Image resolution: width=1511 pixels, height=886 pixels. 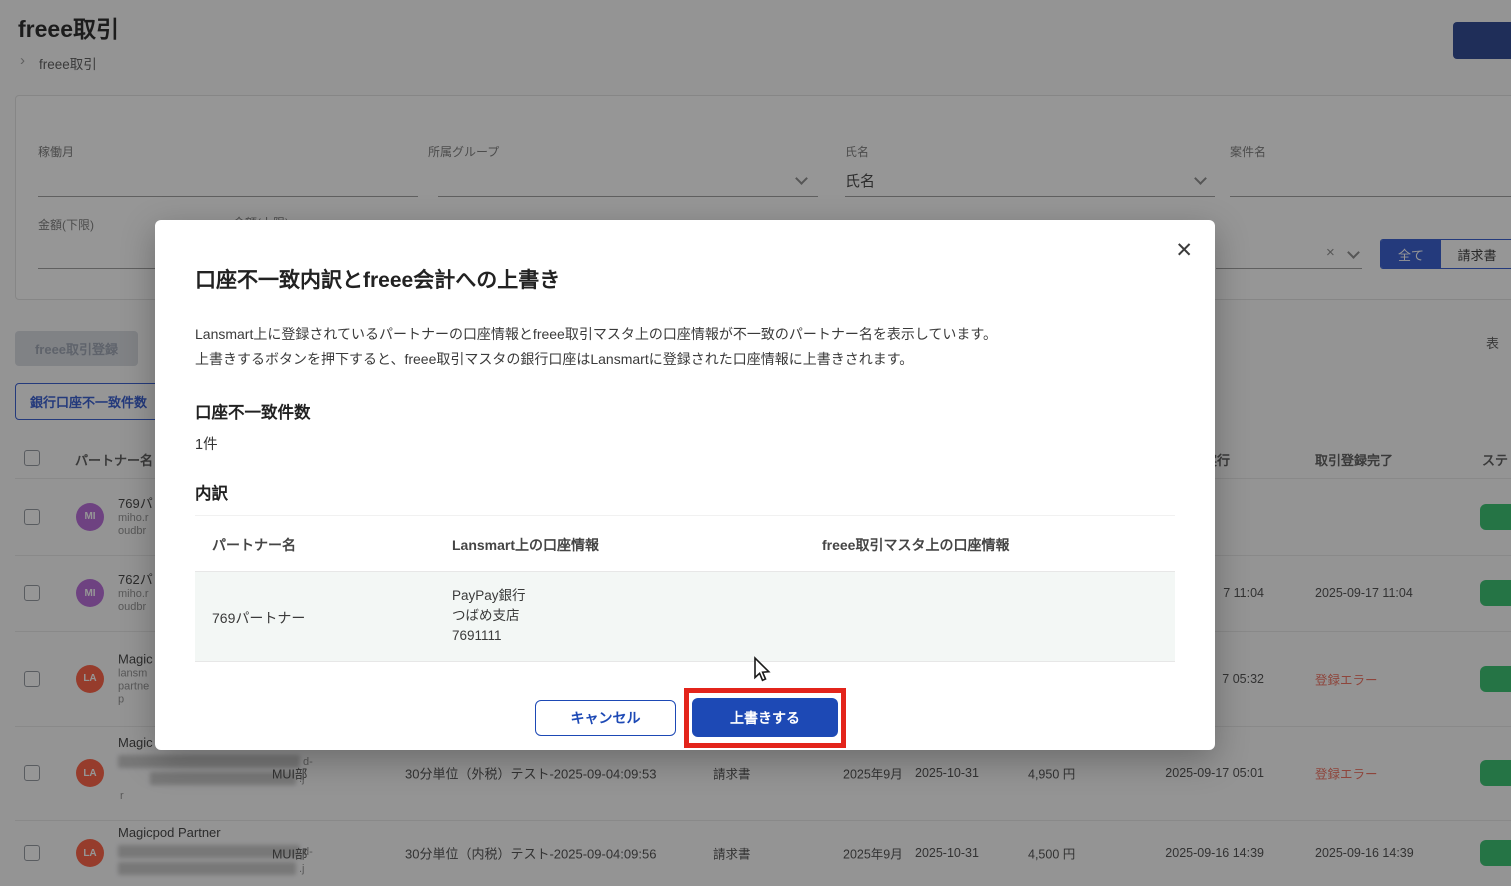 I want to click on page-title: freee取引, so click(x=68, y=29).